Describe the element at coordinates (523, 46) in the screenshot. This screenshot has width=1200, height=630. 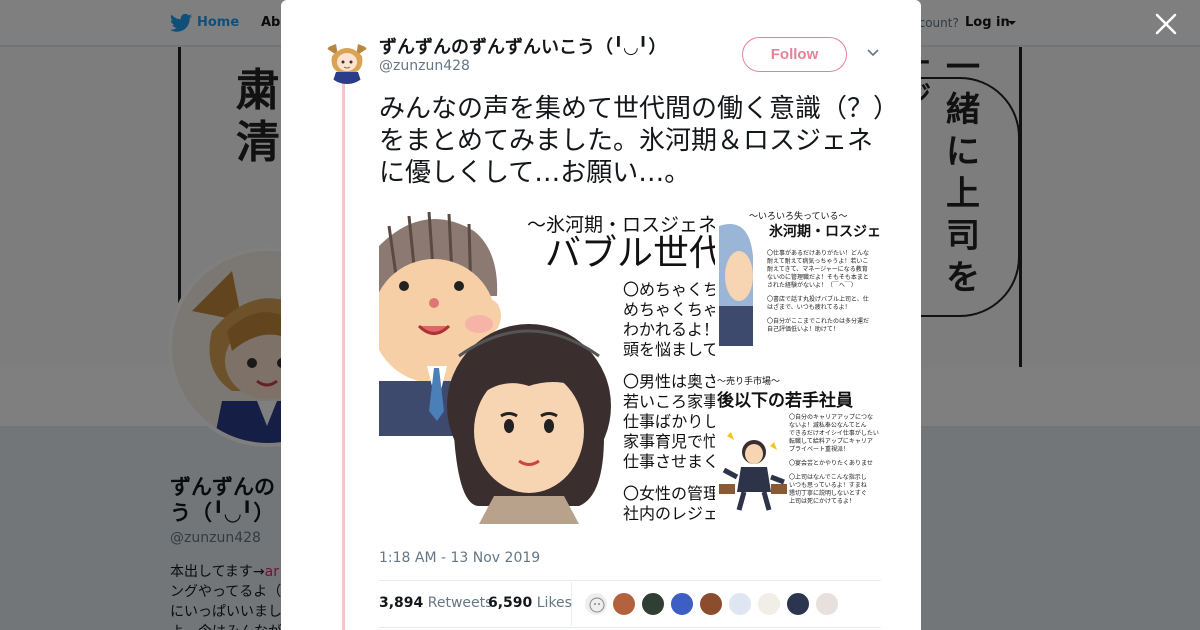
I see `author-name: ずんずんのずんずんいこう（╹◡╹）` at that location.